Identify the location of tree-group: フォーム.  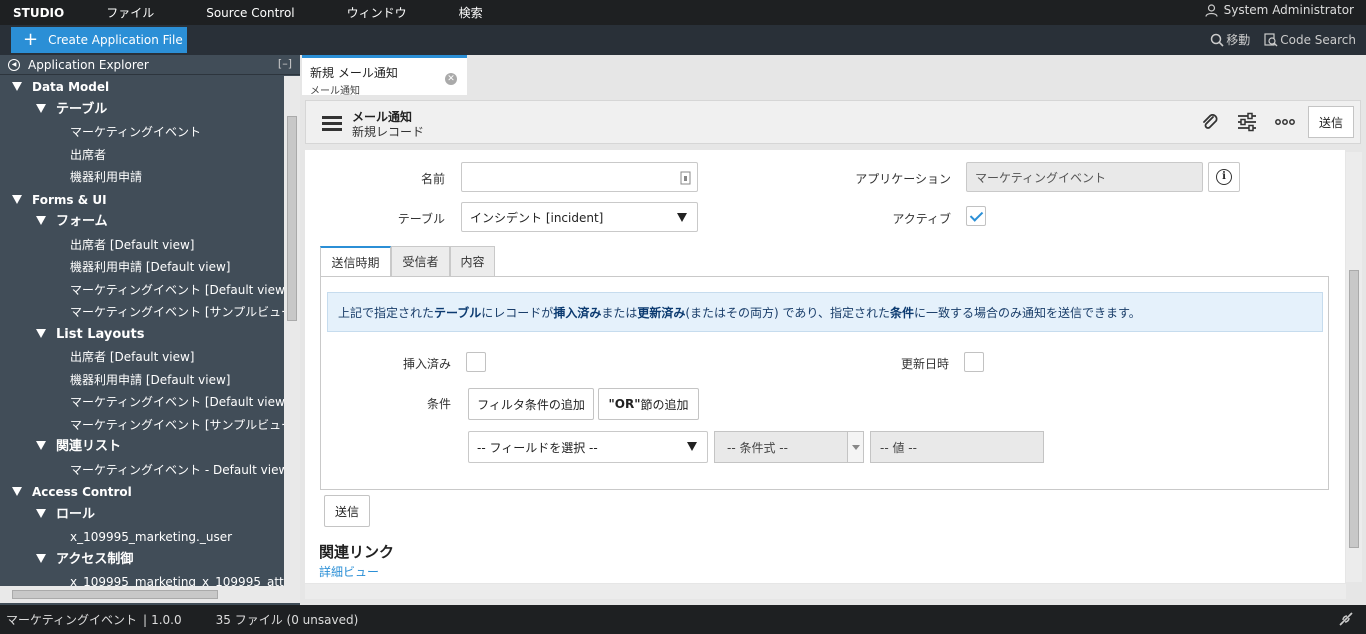
(72, 222).